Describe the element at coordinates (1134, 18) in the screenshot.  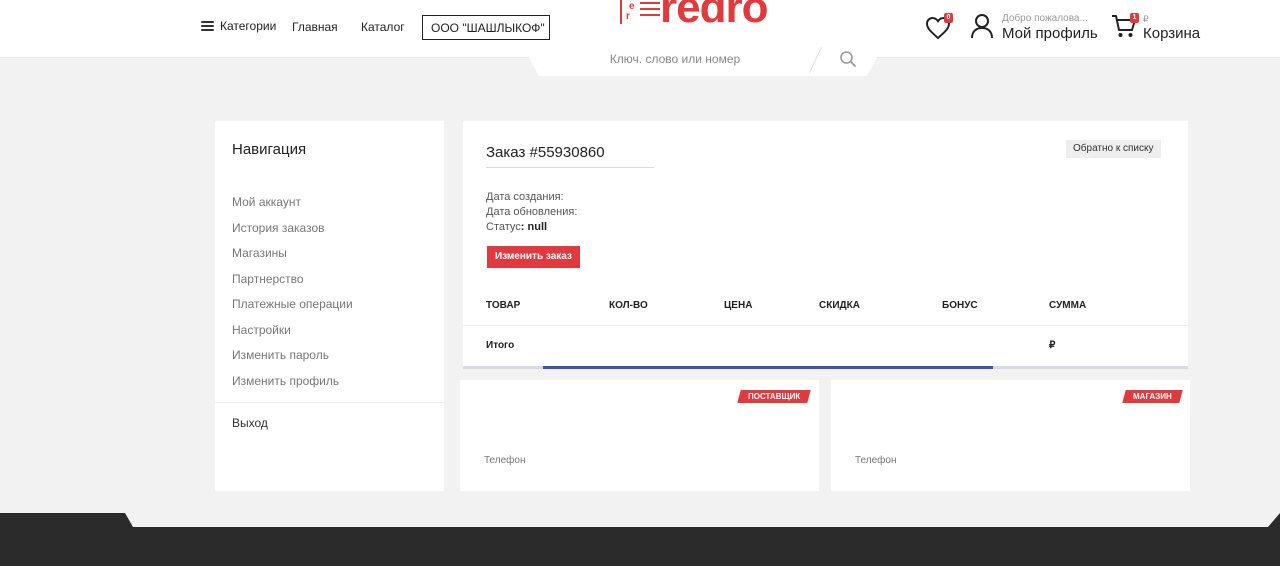
I see `cart-count-badge: 1` at that location.